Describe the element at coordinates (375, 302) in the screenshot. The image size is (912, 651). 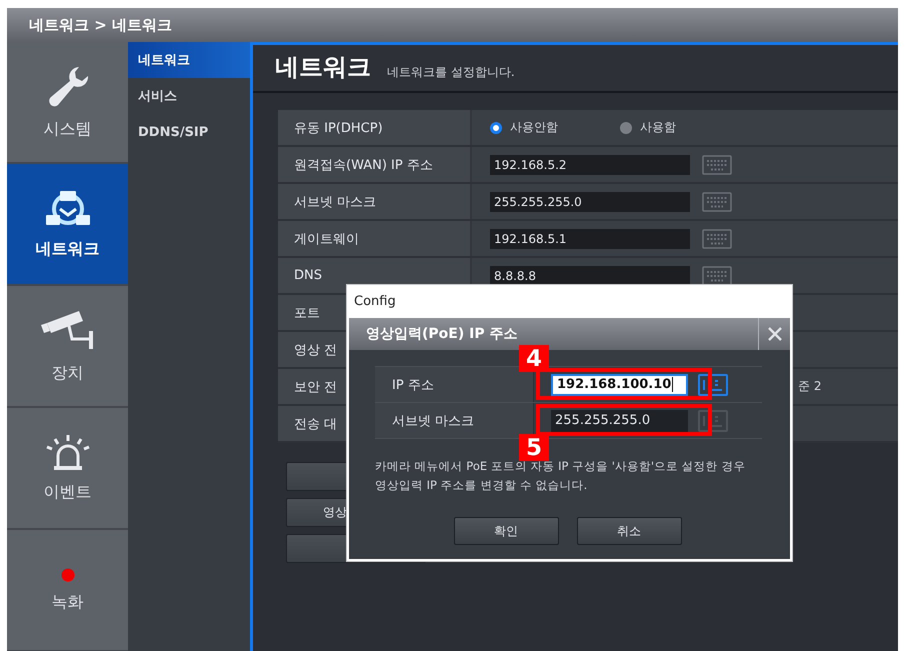
I see `window-title: Config` at that location.